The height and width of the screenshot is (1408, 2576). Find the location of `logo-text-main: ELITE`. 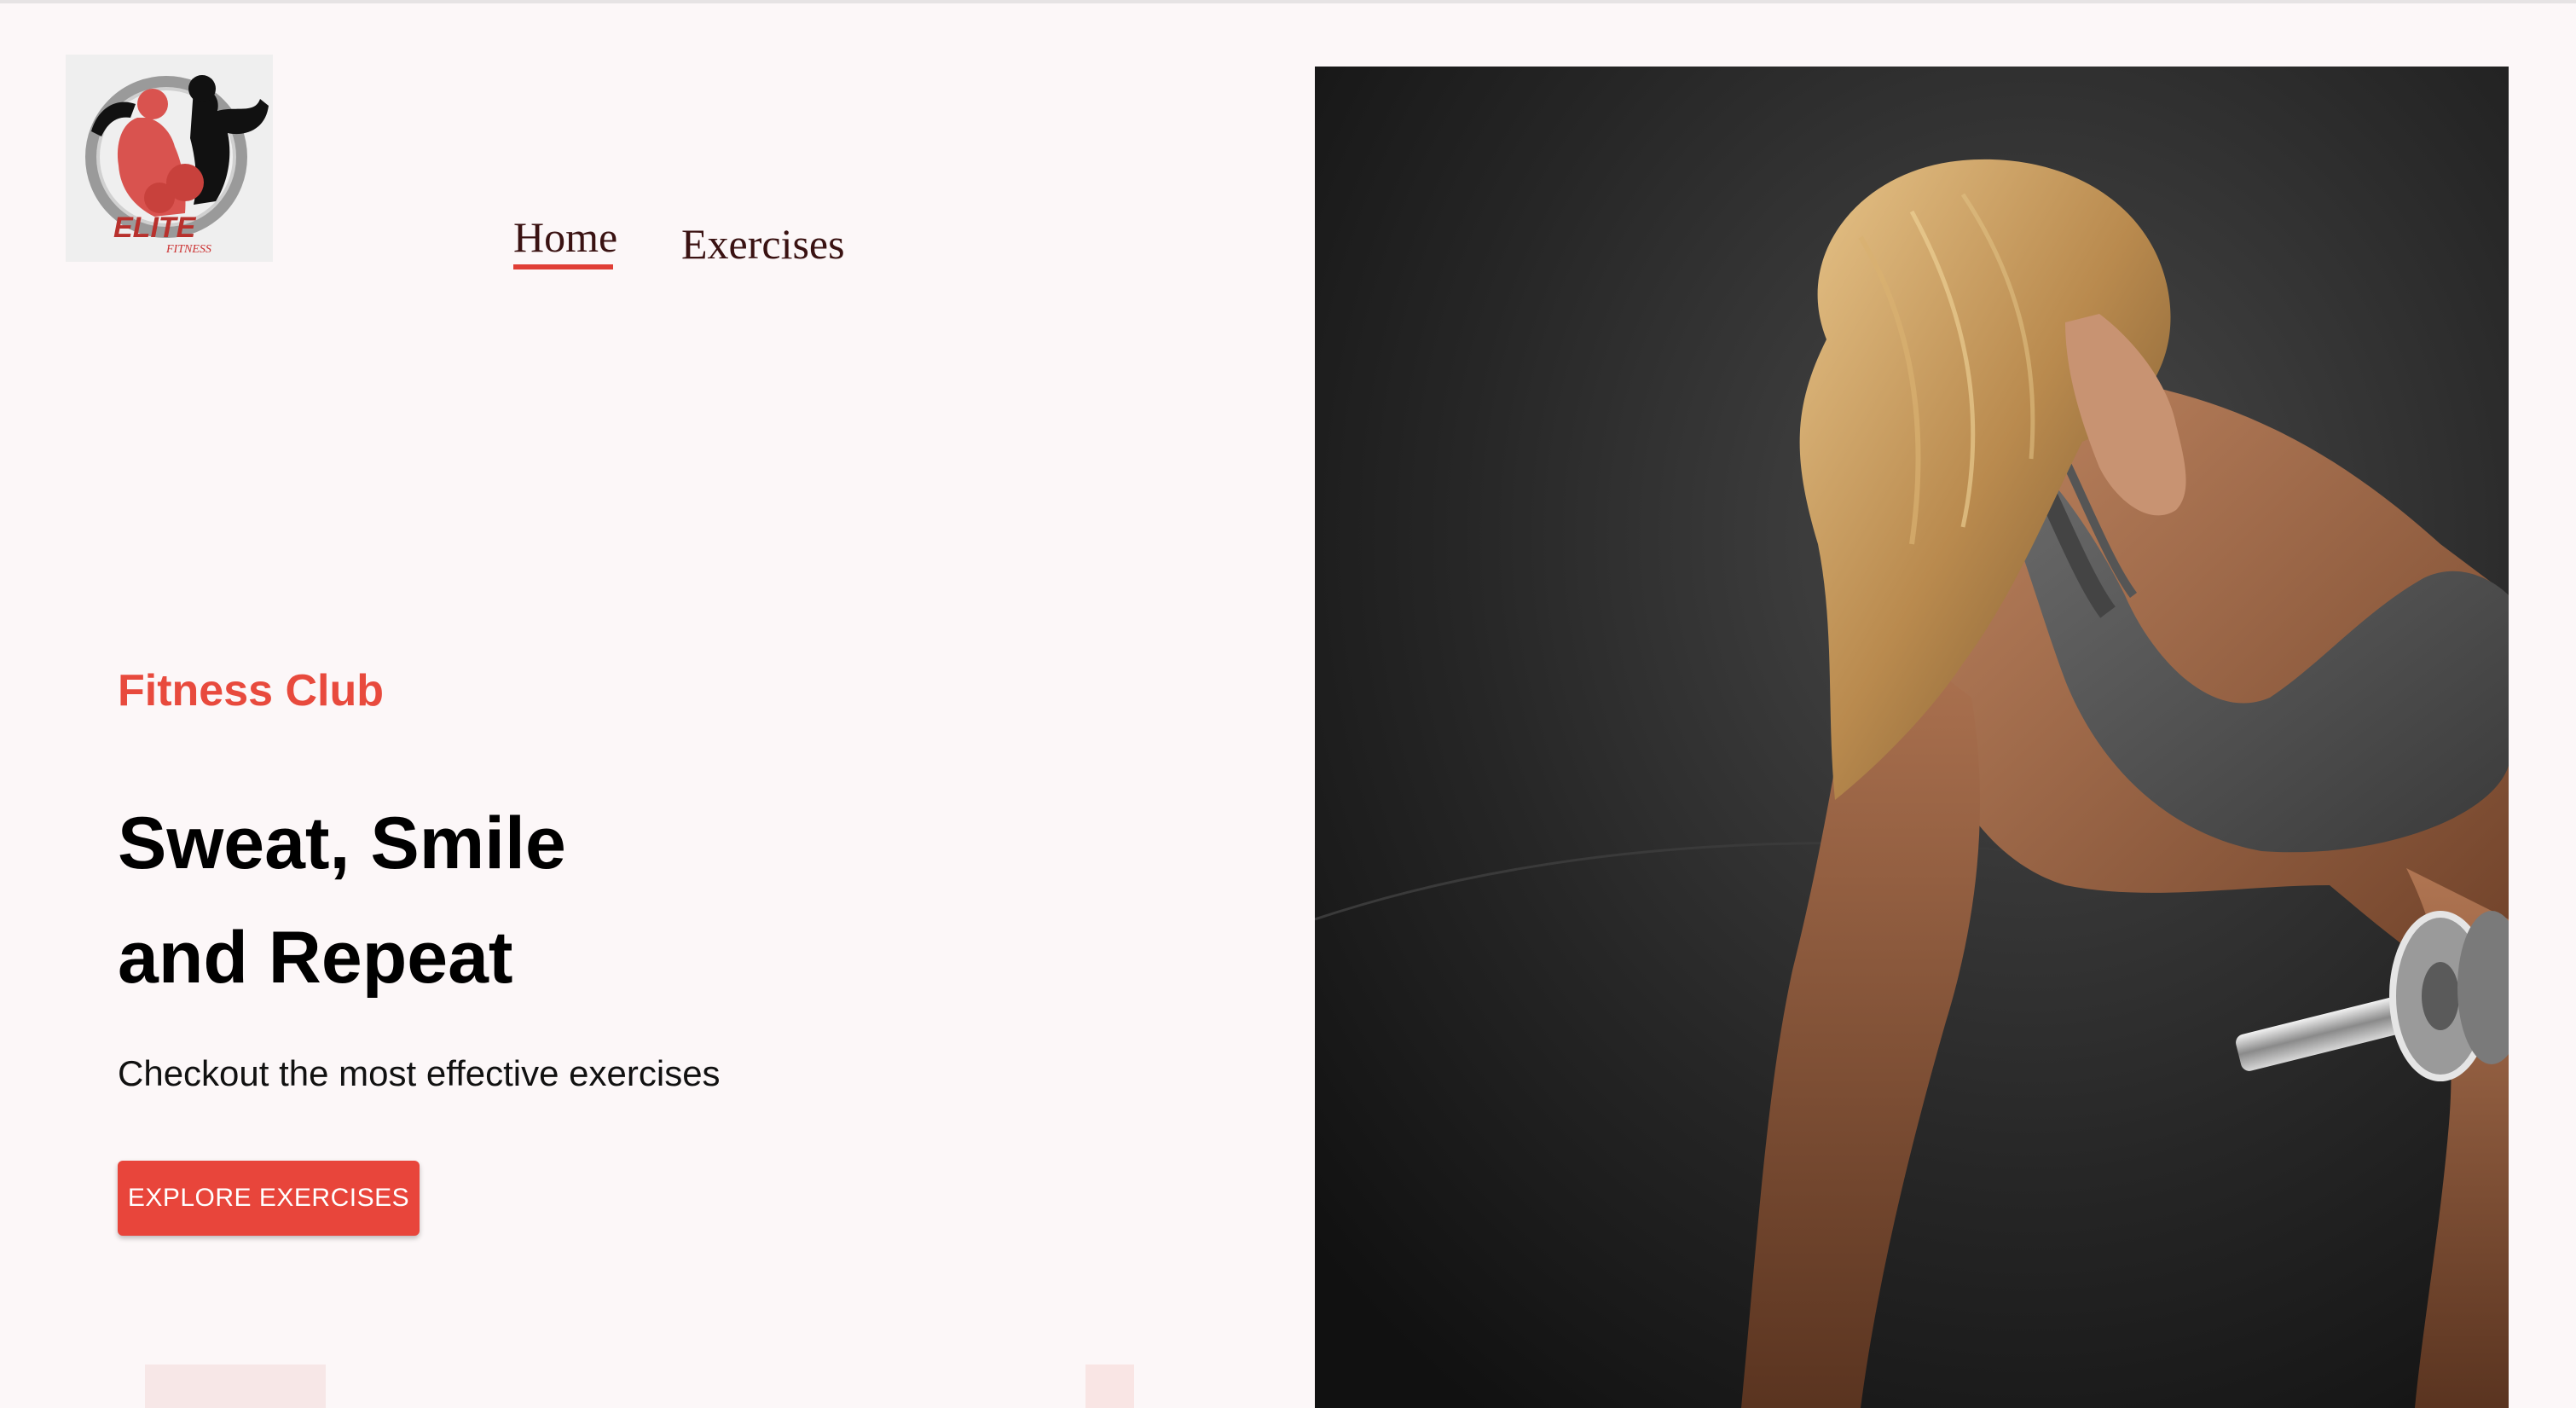

logo-text-main: ELITE is located at coordinates (155, 227).